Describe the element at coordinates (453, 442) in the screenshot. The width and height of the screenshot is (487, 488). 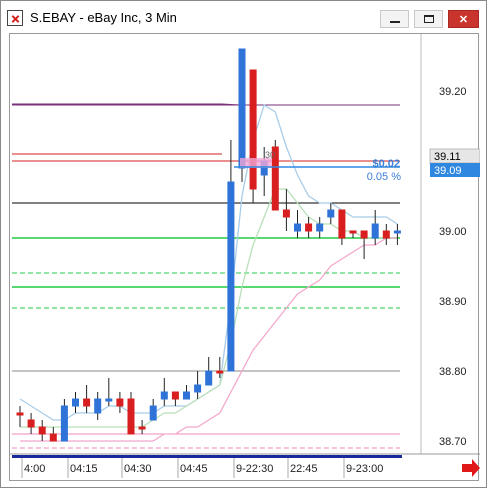
I see `price-tick-label: 38.70` at that location.